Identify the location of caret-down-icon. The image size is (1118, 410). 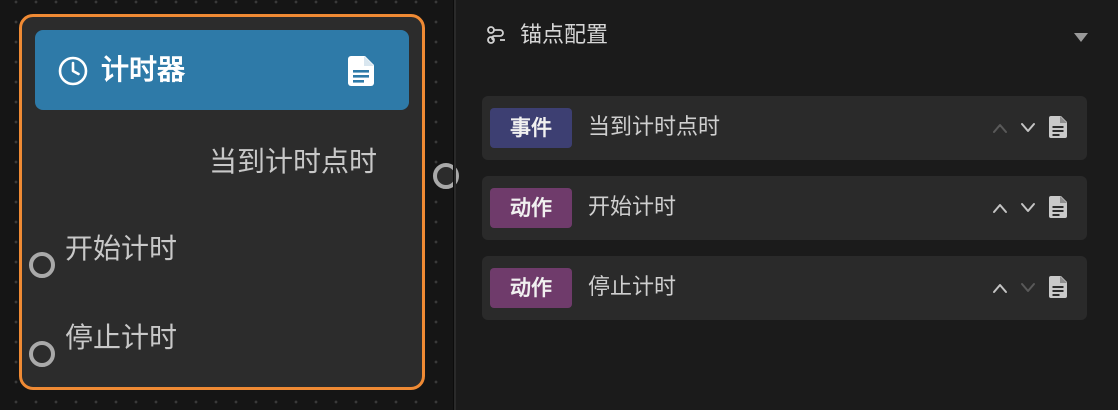
(1081, 37).